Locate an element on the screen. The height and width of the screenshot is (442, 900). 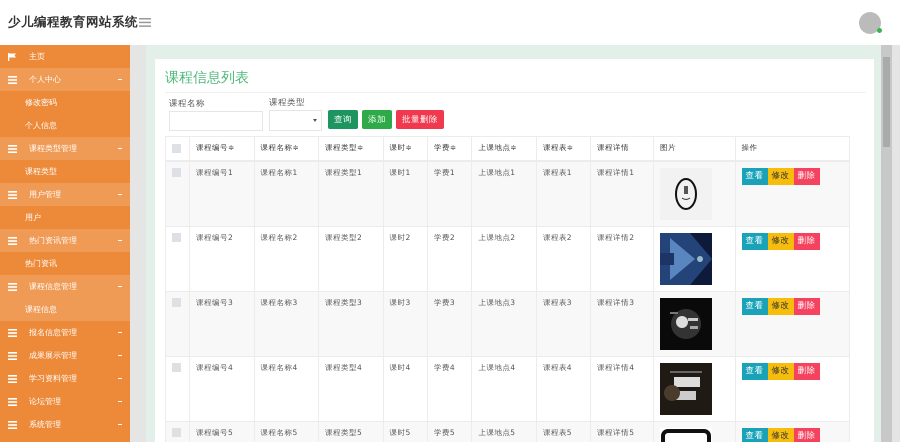
sidebar-item: 报名信息管理 is located at coordinates (65, 332).